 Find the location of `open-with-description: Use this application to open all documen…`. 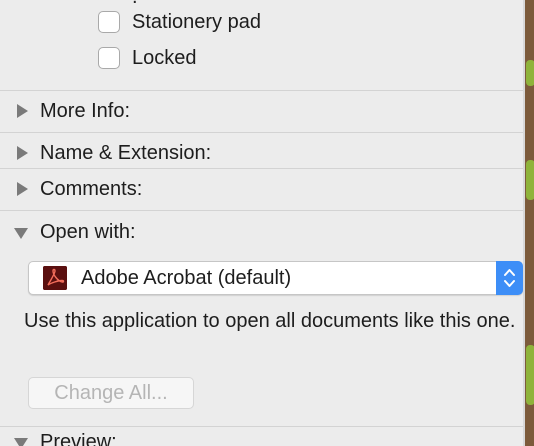

open-with-description: Use this application to open all documen… is located at coordinates (270, 321).